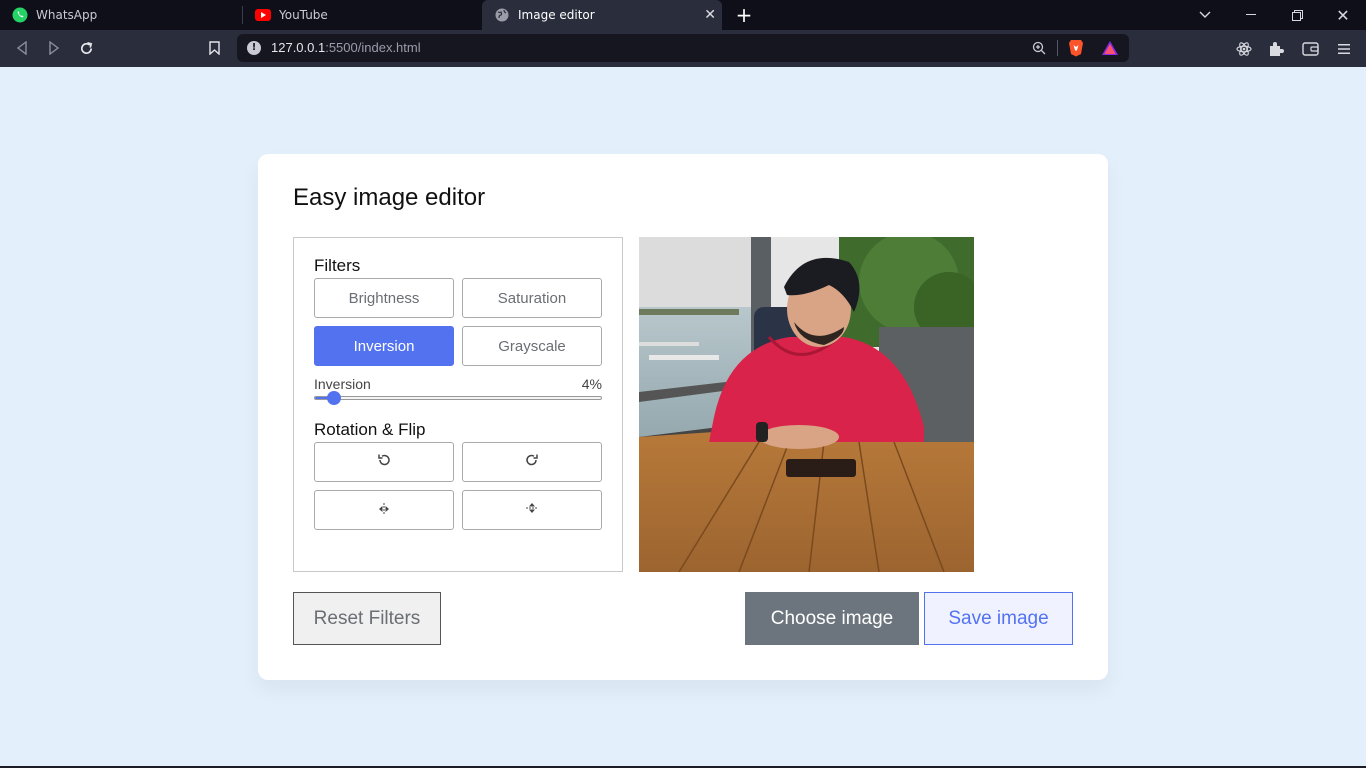 The width and height of the screenshot is (1366, 768). Describe the element at coordinates (832, 618) in the screenshot. I see `choose-image-button: Choose image` at that location.